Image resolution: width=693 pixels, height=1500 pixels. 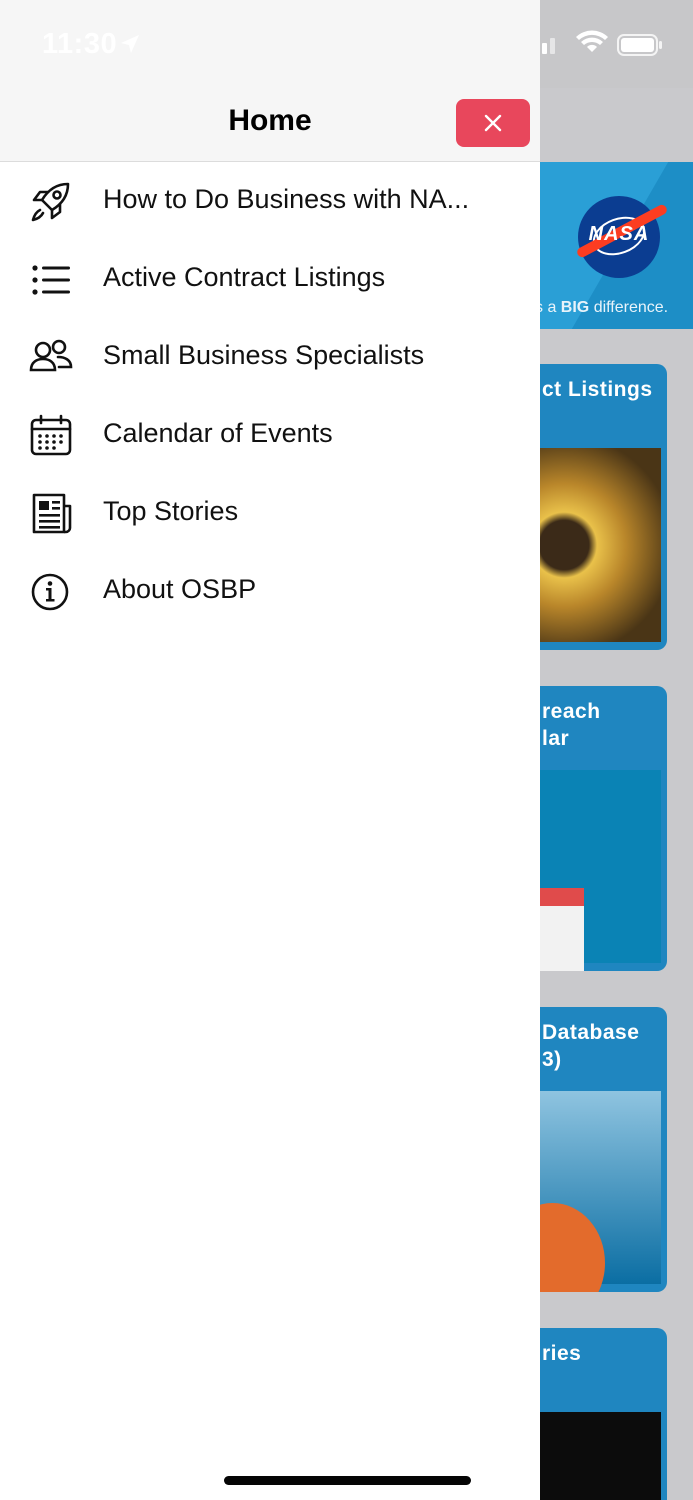 I want to click on card-stories: ries, so click(x=593, y=1414).